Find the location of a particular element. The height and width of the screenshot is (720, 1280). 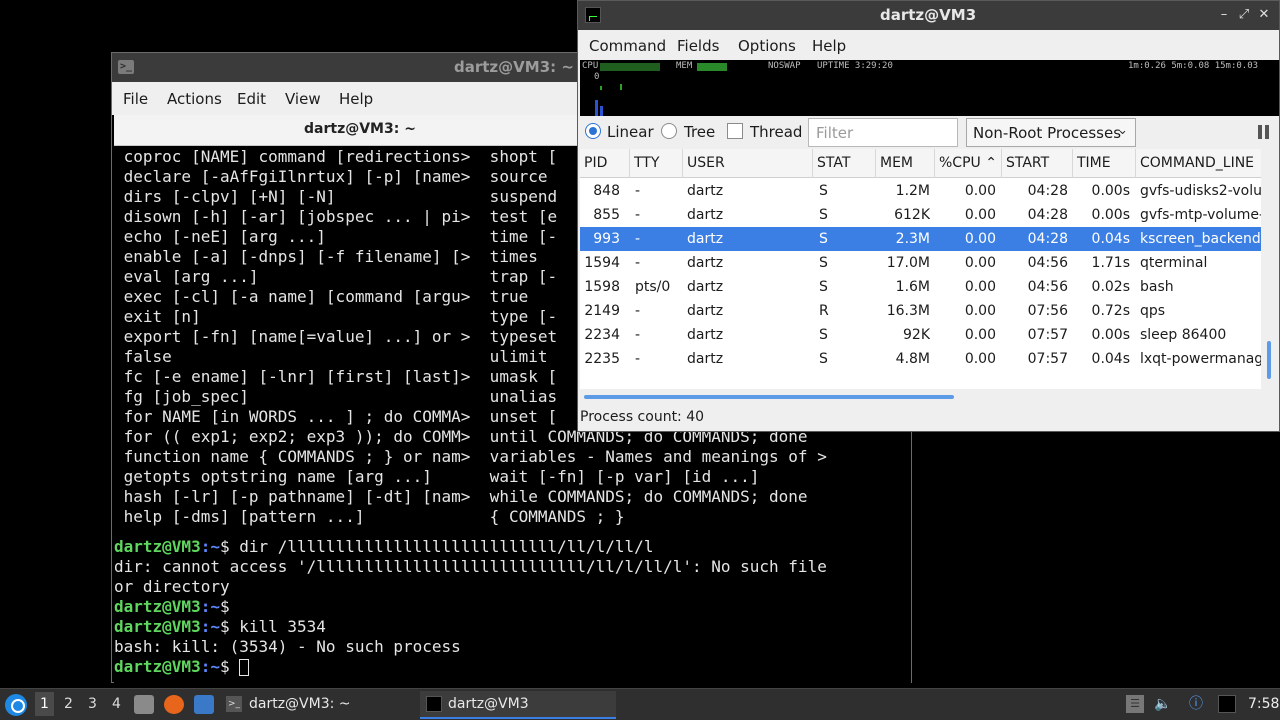

menu-fields: Fields is located at coordinates (698, 46).